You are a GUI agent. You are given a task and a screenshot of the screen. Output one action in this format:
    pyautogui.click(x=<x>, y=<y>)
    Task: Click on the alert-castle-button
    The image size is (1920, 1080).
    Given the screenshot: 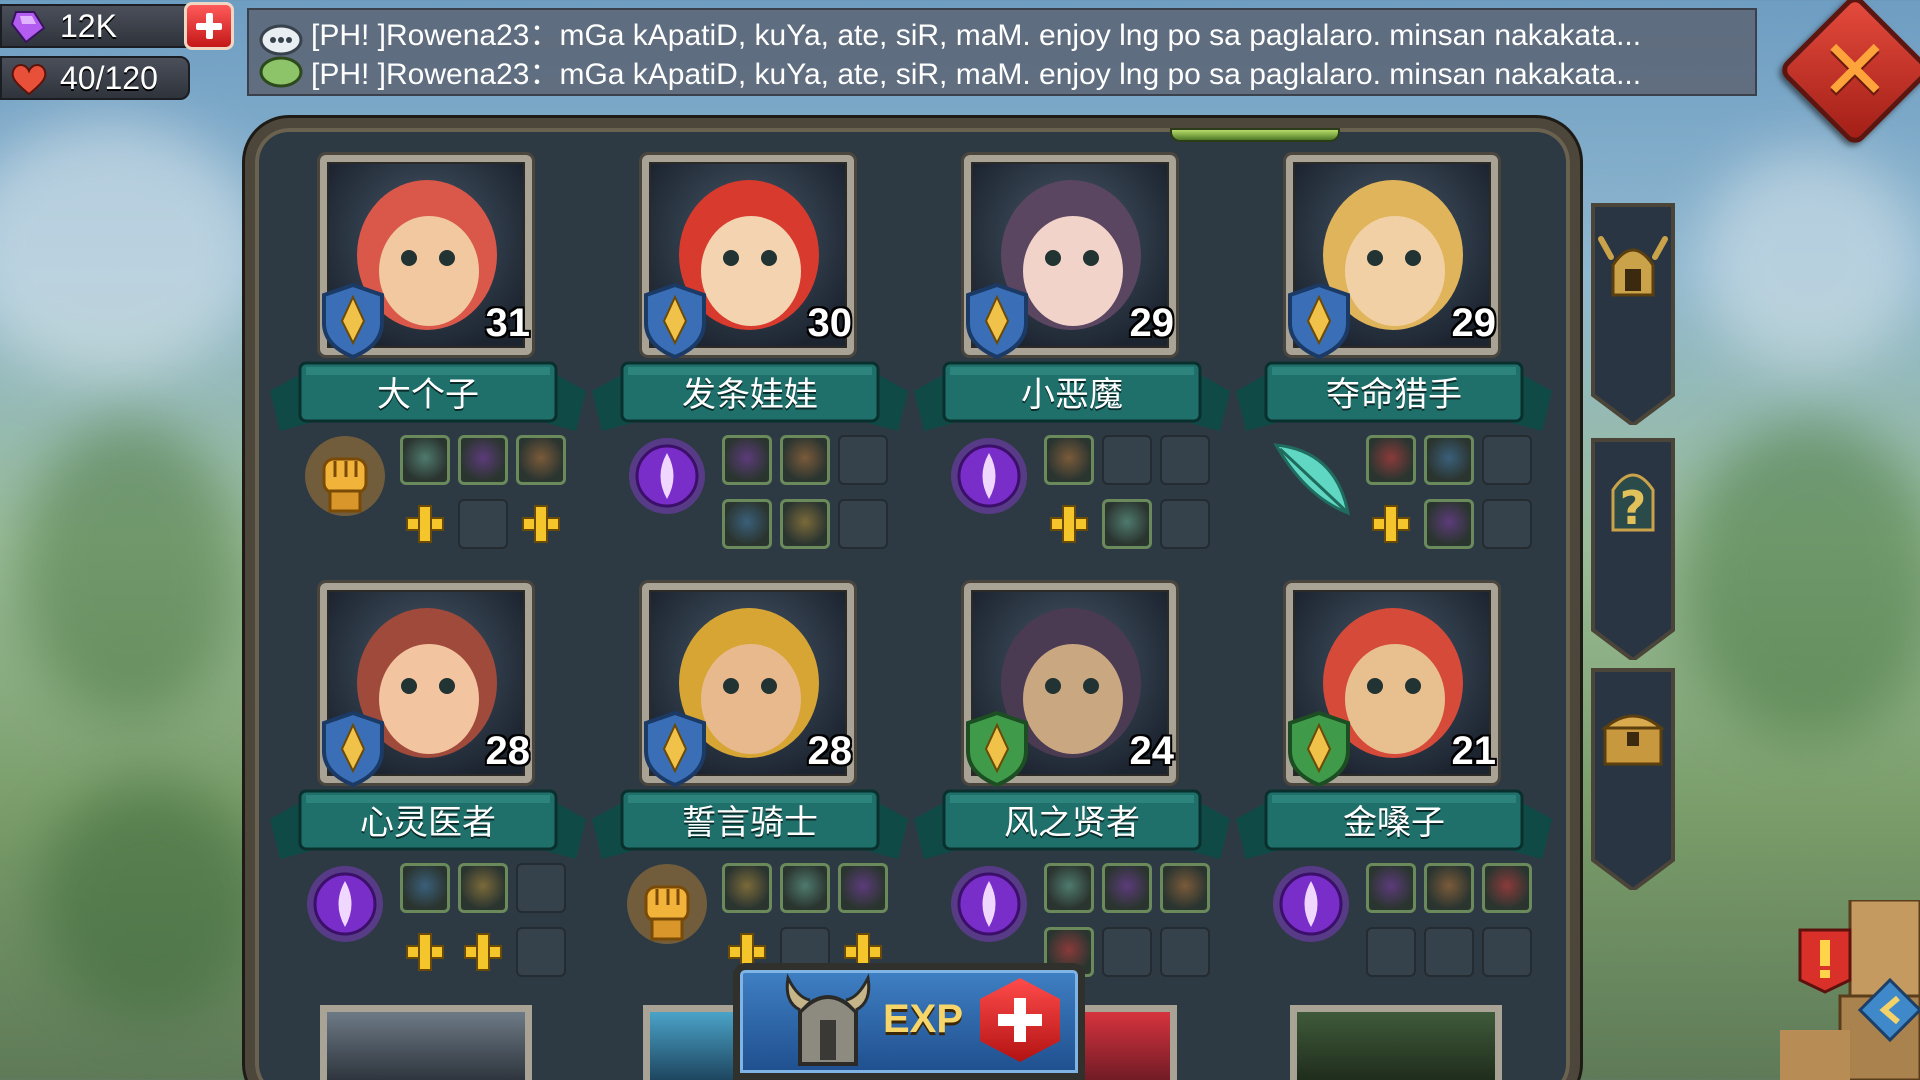 What is the action you would take?
    pyautogui.click(x=1850, y=990)
    